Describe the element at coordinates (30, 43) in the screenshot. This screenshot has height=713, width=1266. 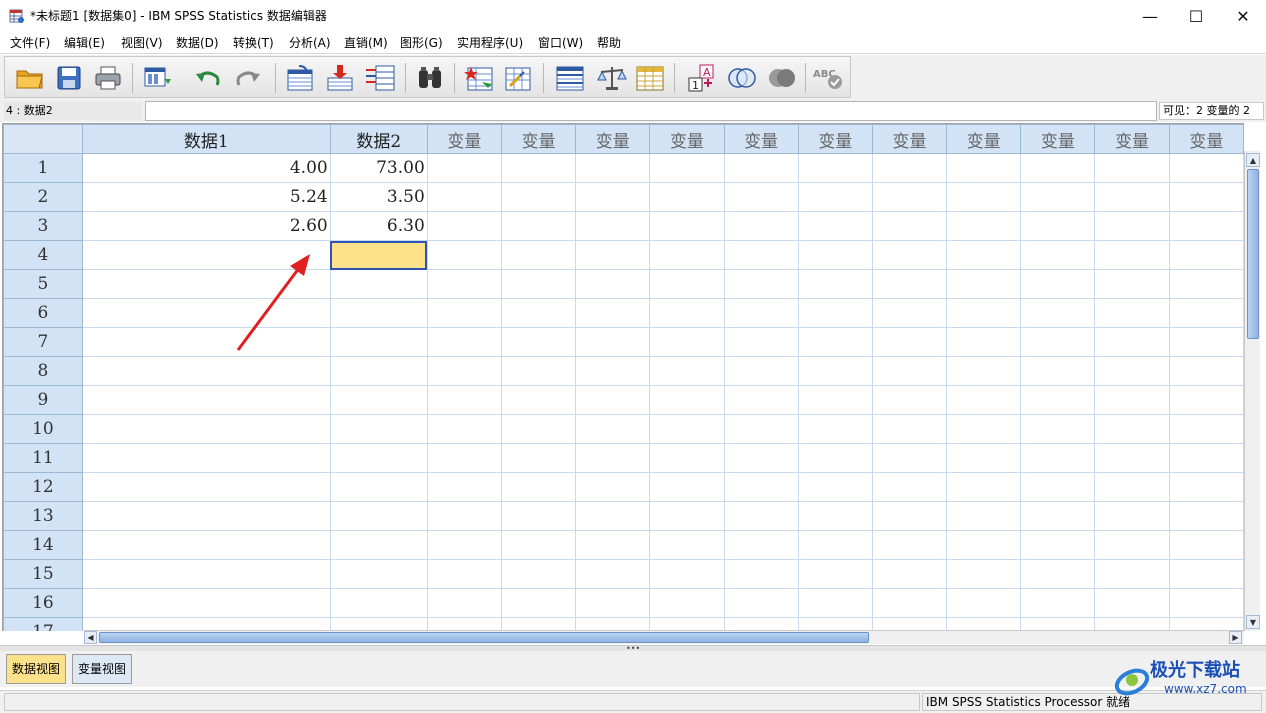
I see `menu-file: 文件(F)` at that location.